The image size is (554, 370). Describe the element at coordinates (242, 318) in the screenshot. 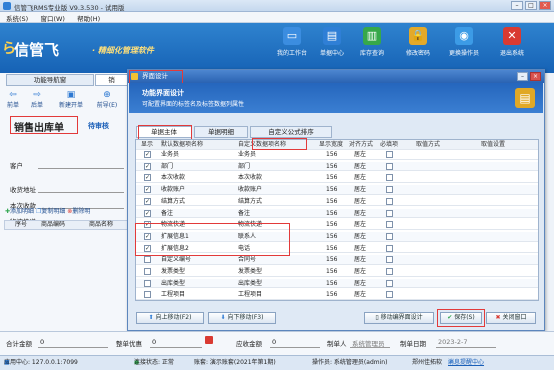

I see `move-down-button: ⬇ 向下移动(F3)` at that location.